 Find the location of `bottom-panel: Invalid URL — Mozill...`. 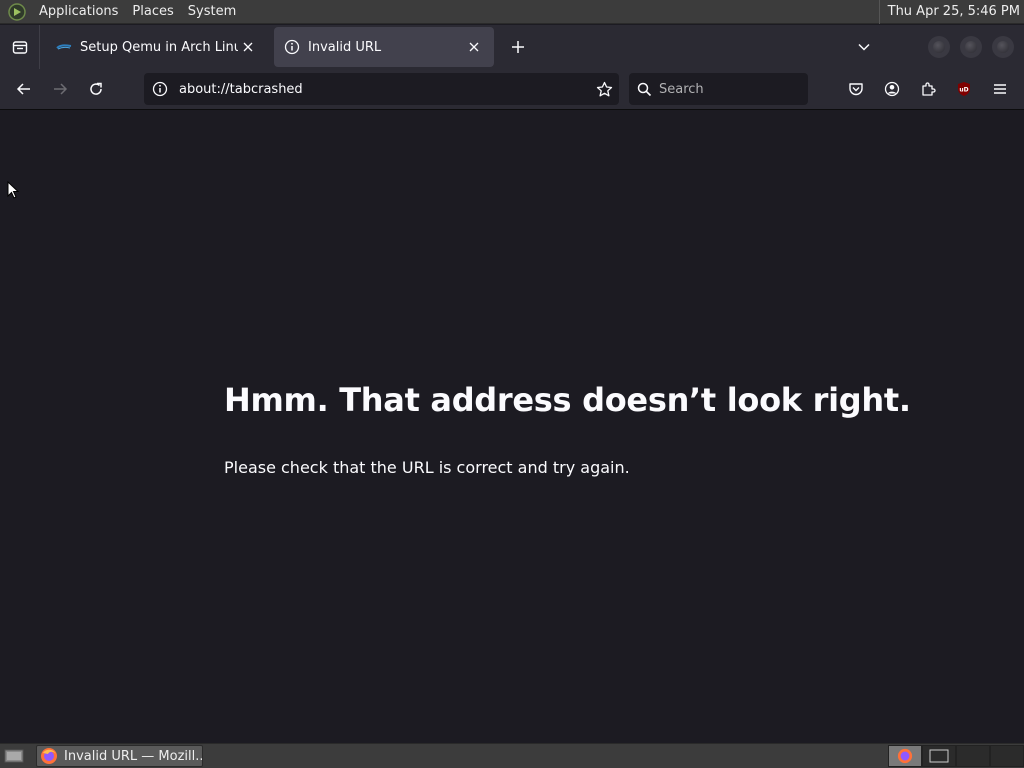

bottom-panel: Invalid URL — Mozill... is located at coordinates (512, 755).